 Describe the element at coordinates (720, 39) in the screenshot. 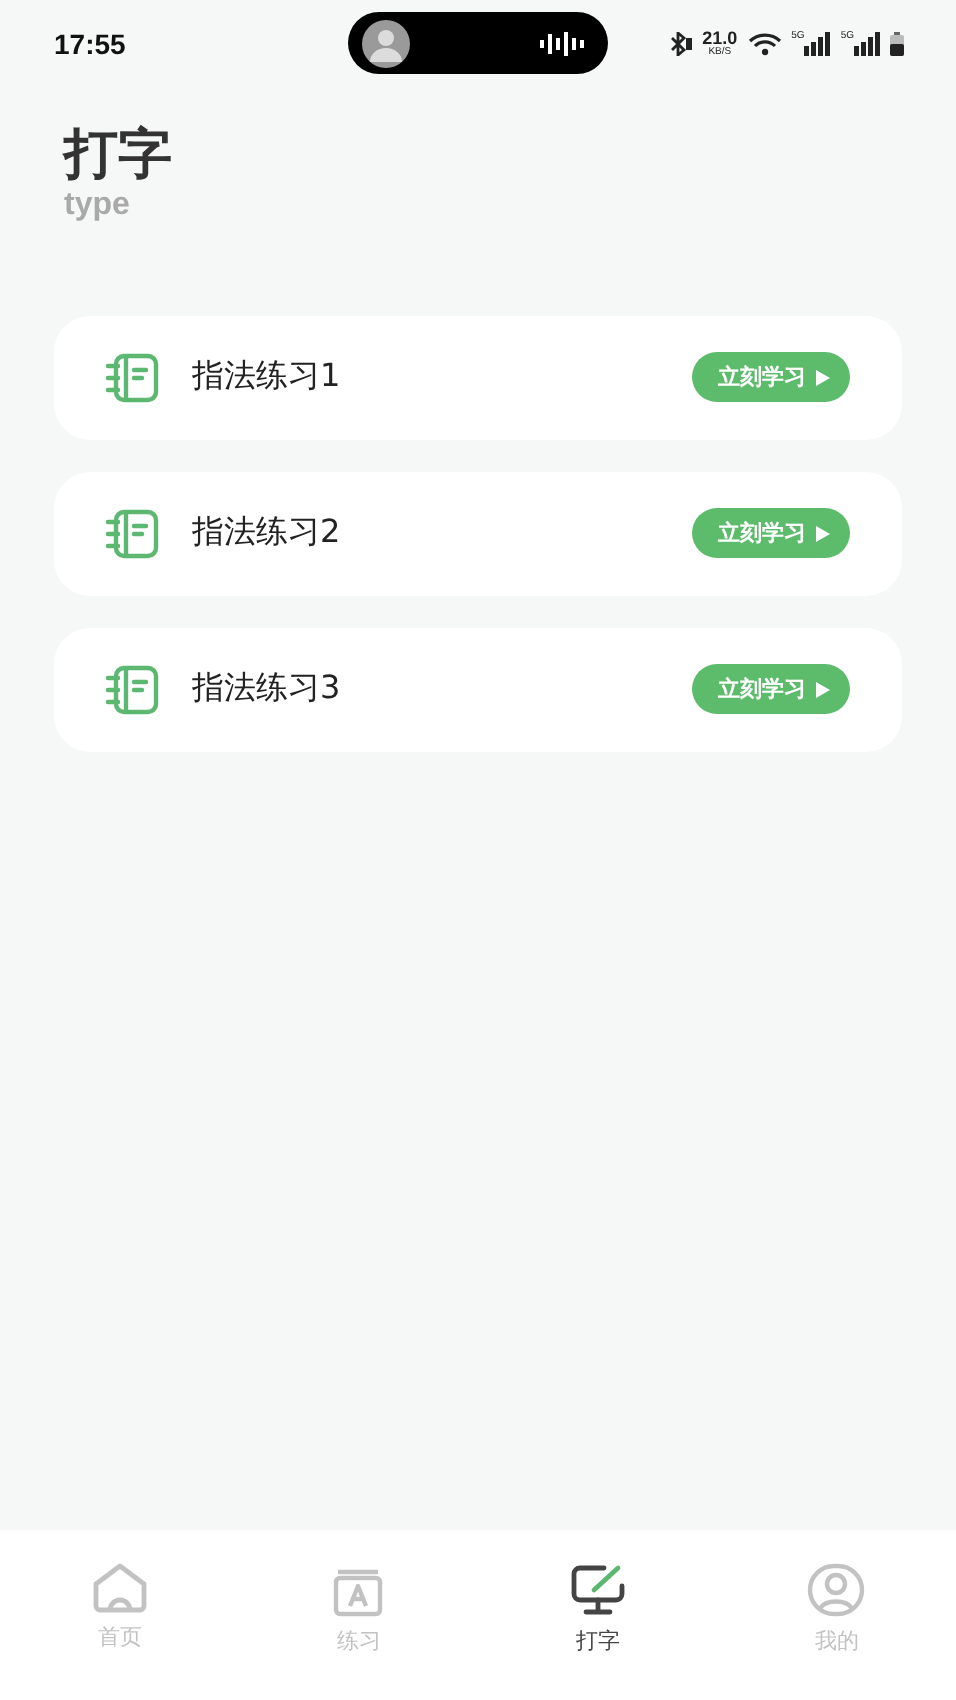

I see `network-speed: 21.0` at that location.